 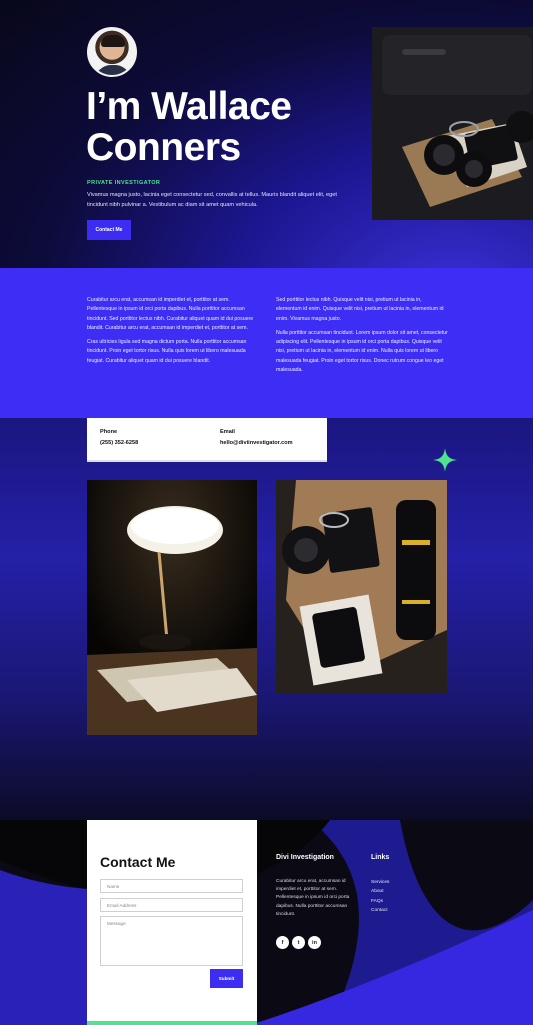 I want to click on facebook-icon: f, so click(x=282, y=942).